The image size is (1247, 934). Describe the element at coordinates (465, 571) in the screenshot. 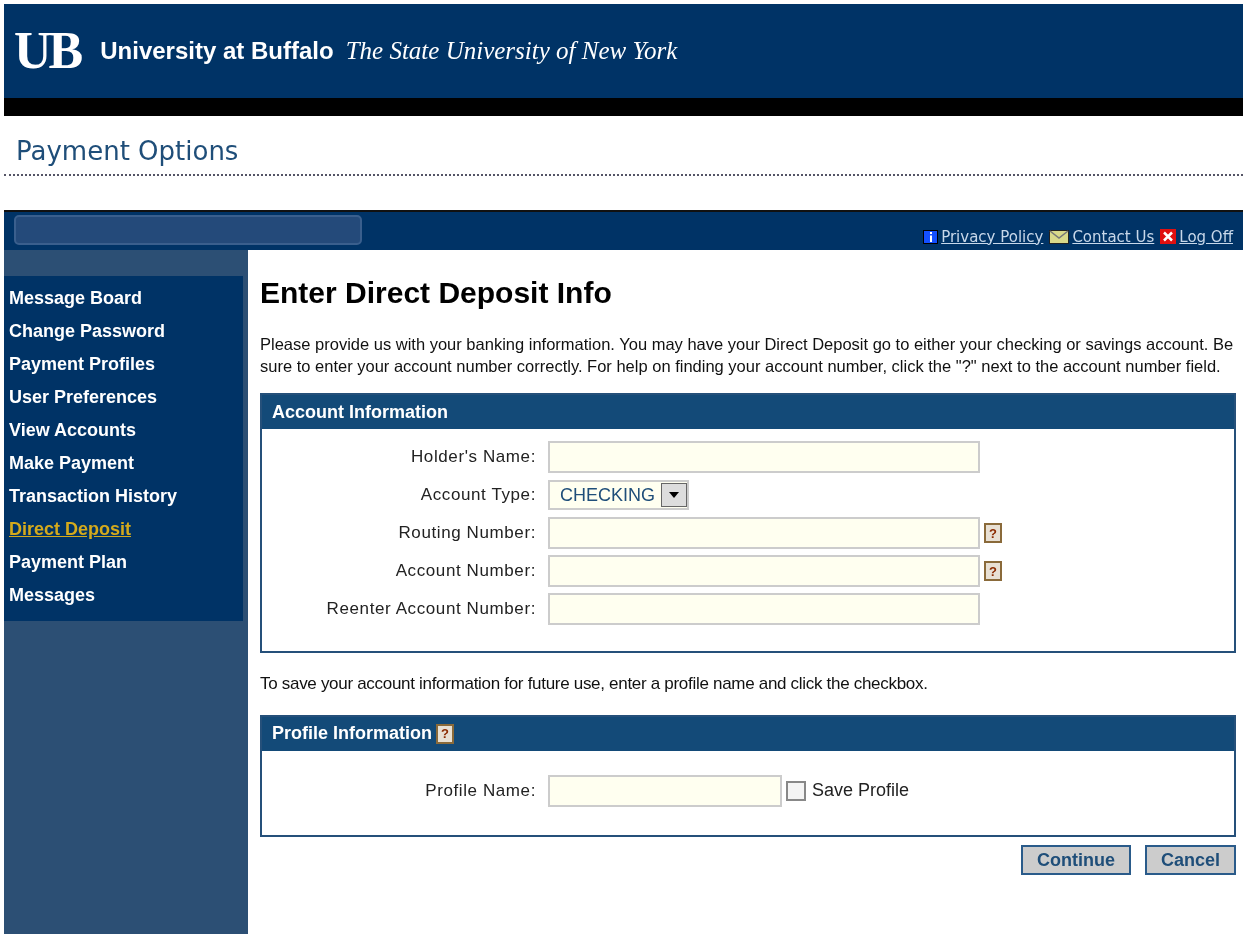

I see `field-label: Account Number:` at that location.